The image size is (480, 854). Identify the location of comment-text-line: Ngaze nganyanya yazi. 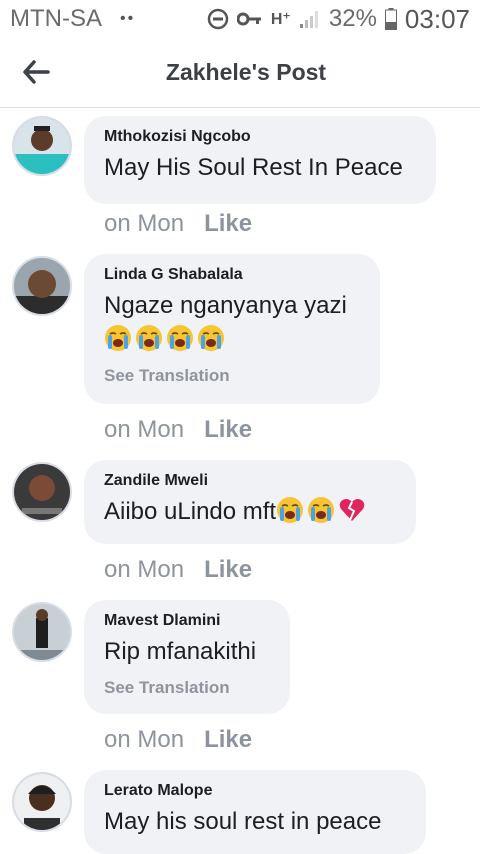
(232, 306).